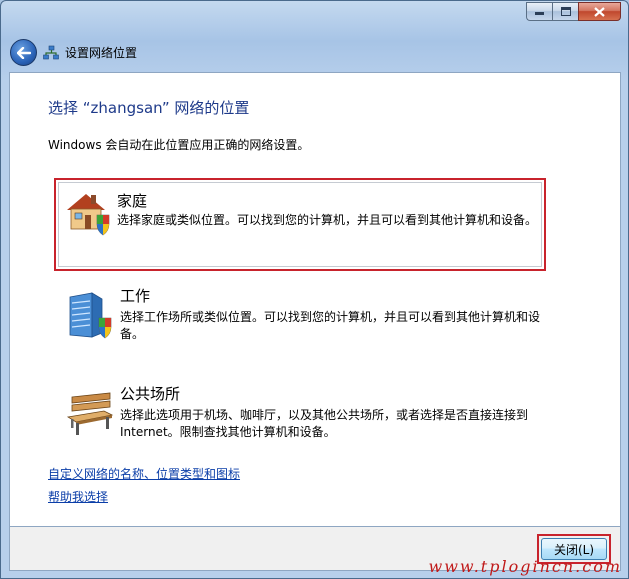 Image resolution: width=629 pixels, height=579 pixels. What do you see at coordinates (330, 325) in the screenshot?
I see `option-work-description: 选择工作场所或类似位置。可以找到您的计算机，并且可以看到其他计算机和设备。` at bounding box center [330, 325].